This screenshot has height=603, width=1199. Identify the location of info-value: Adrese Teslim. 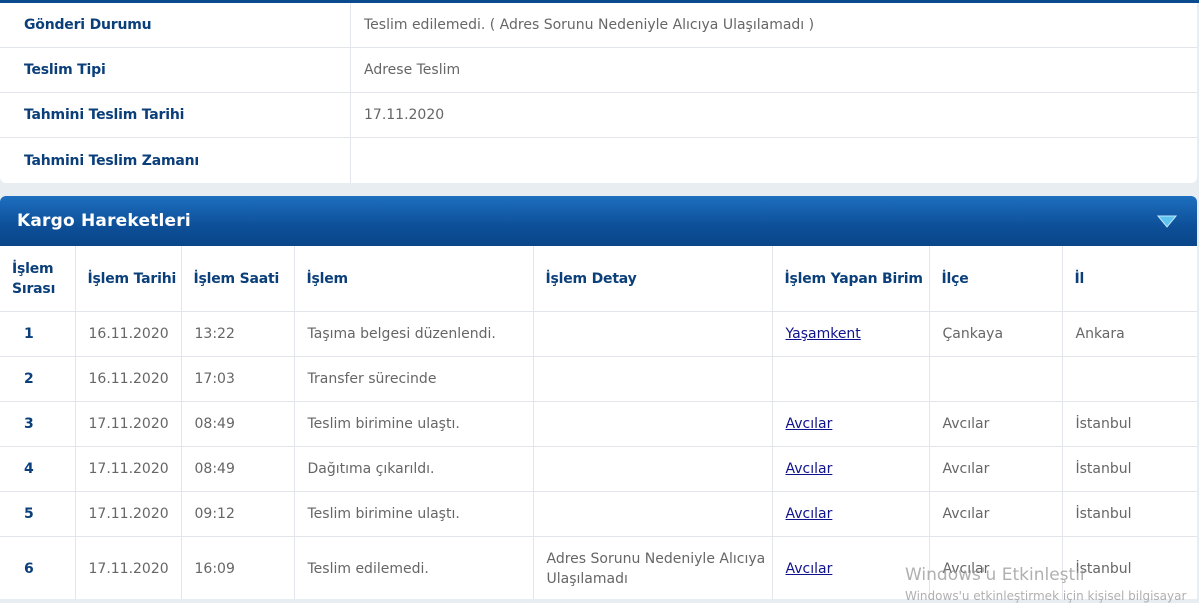
(412, 70).